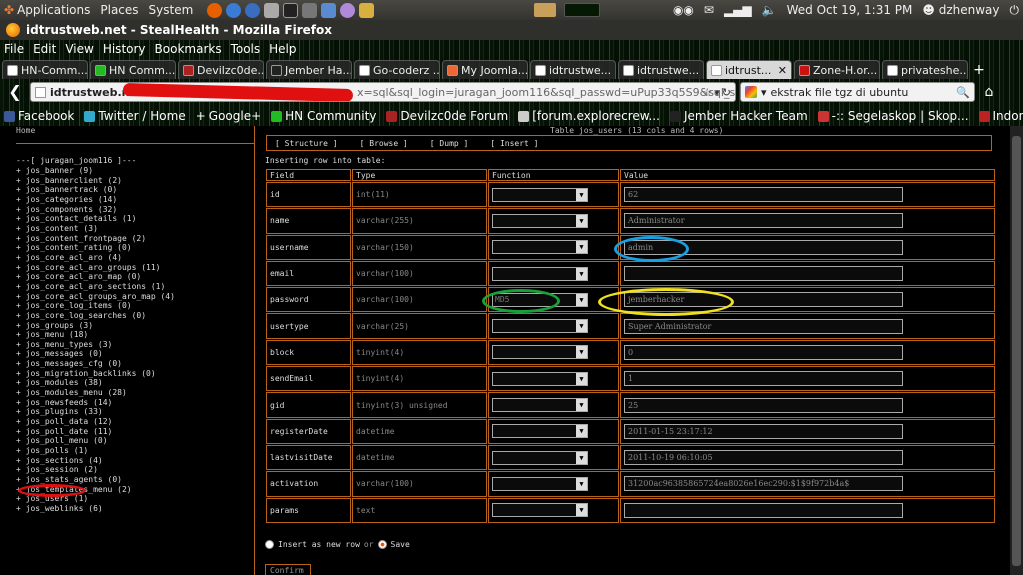 This screenshot has width=1023, height=575. I want to click on home-button: ⌂, so click(989, 92).